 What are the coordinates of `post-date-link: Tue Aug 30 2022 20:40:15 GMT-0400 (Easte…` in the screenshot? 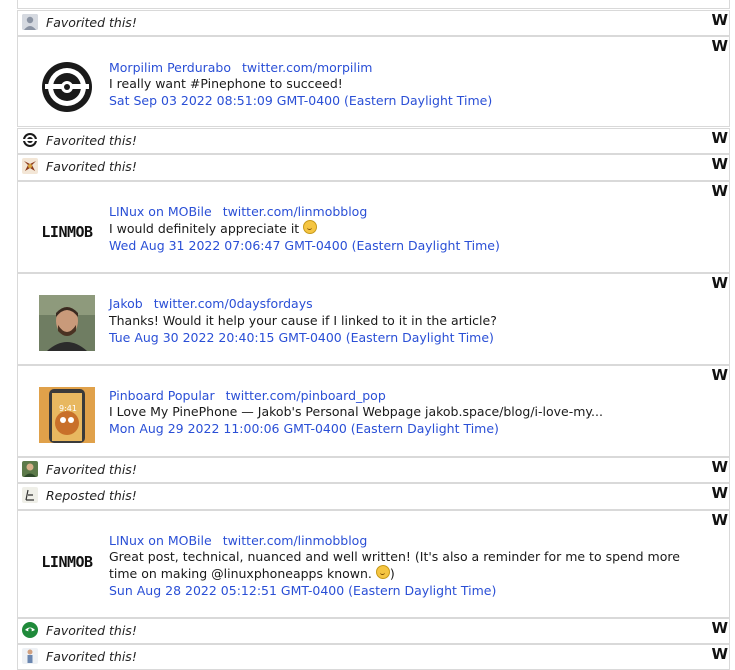 It's located at (405, 337).